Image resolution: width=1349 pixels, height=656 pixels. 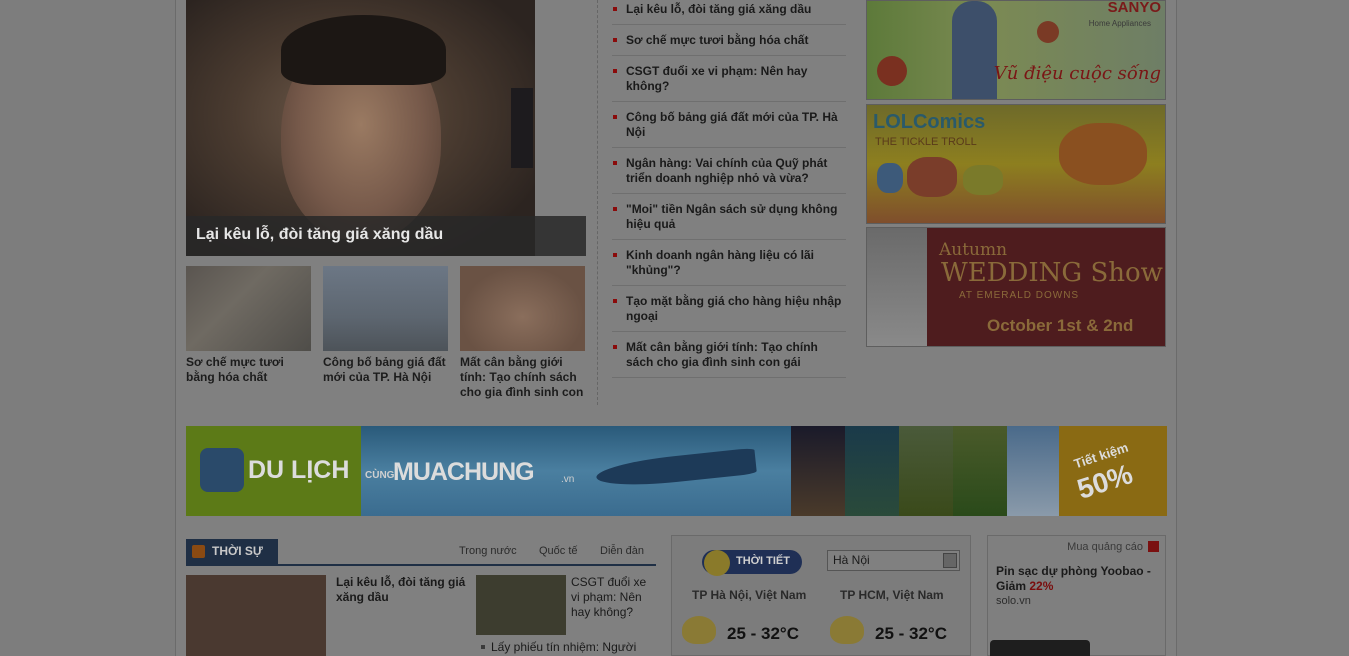 I want to click on section-link-dien-dan: Diễn đàn, so click(x=622, y=551).